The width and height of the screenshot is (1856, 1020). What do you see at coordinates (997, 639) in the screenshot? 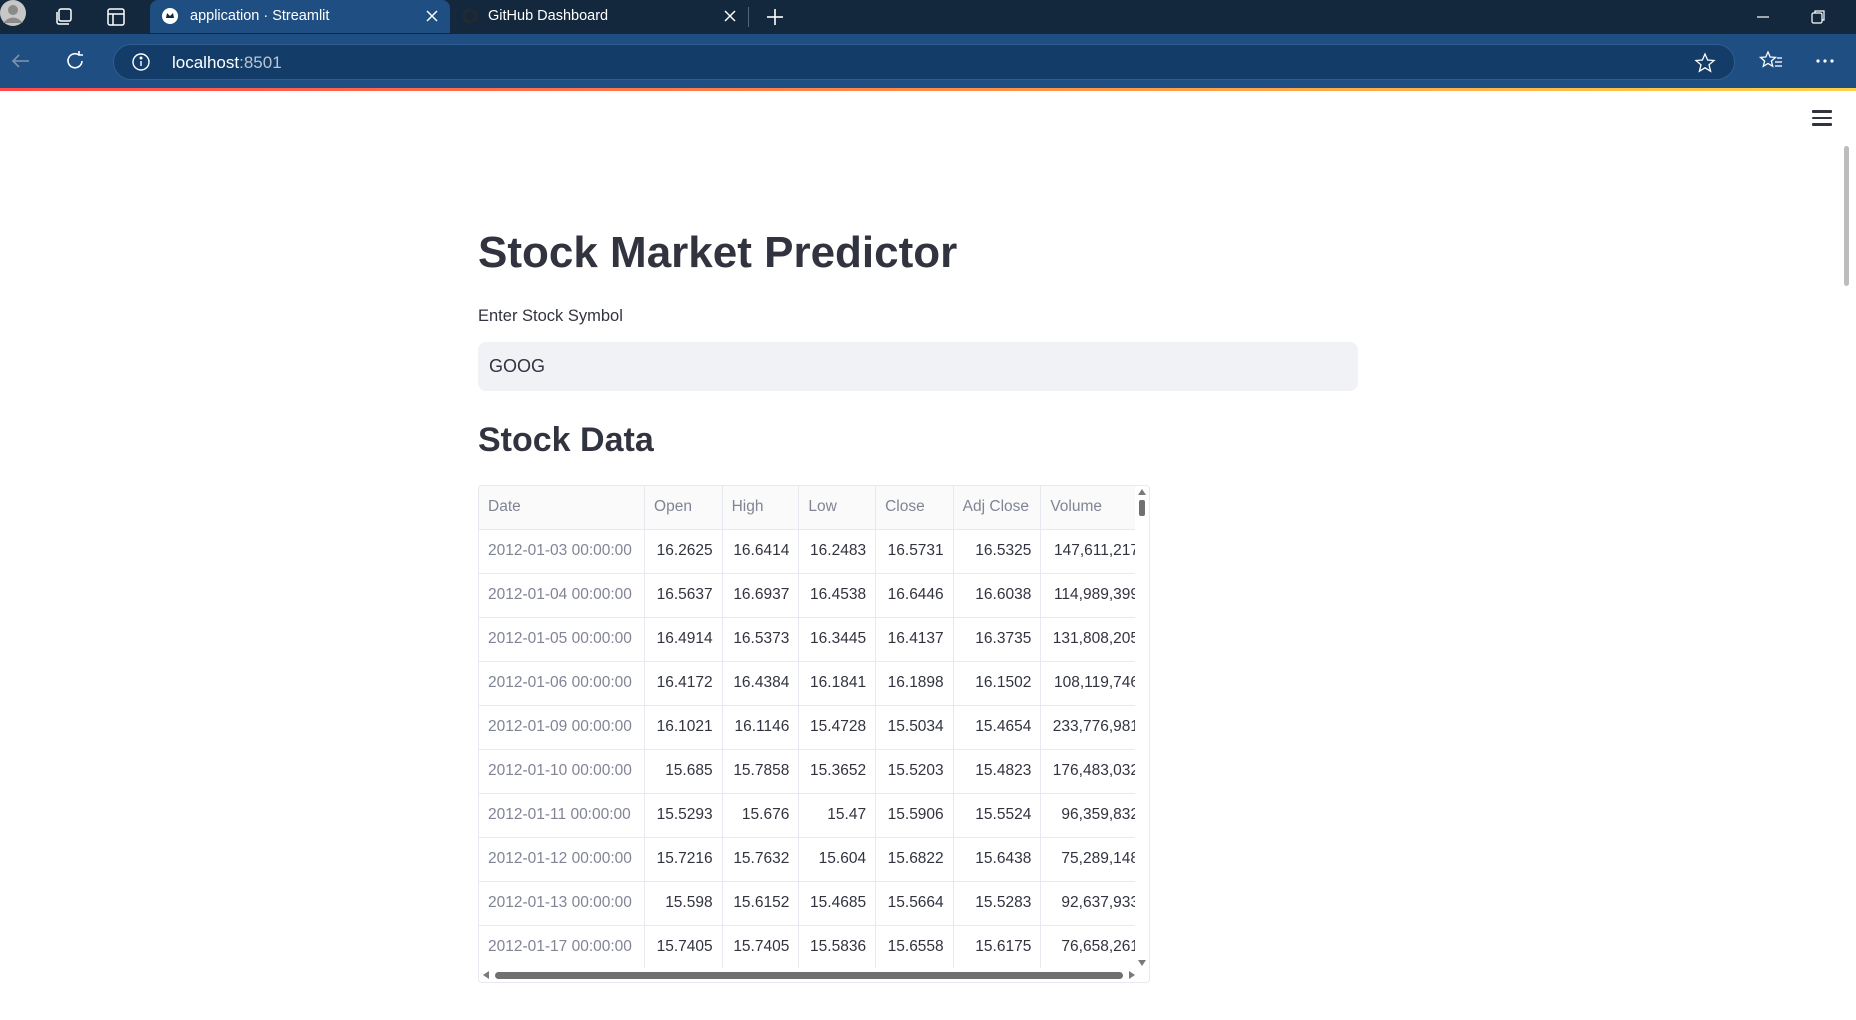
I see `table-cell: 16.3735` at bounding box center [997, 639].